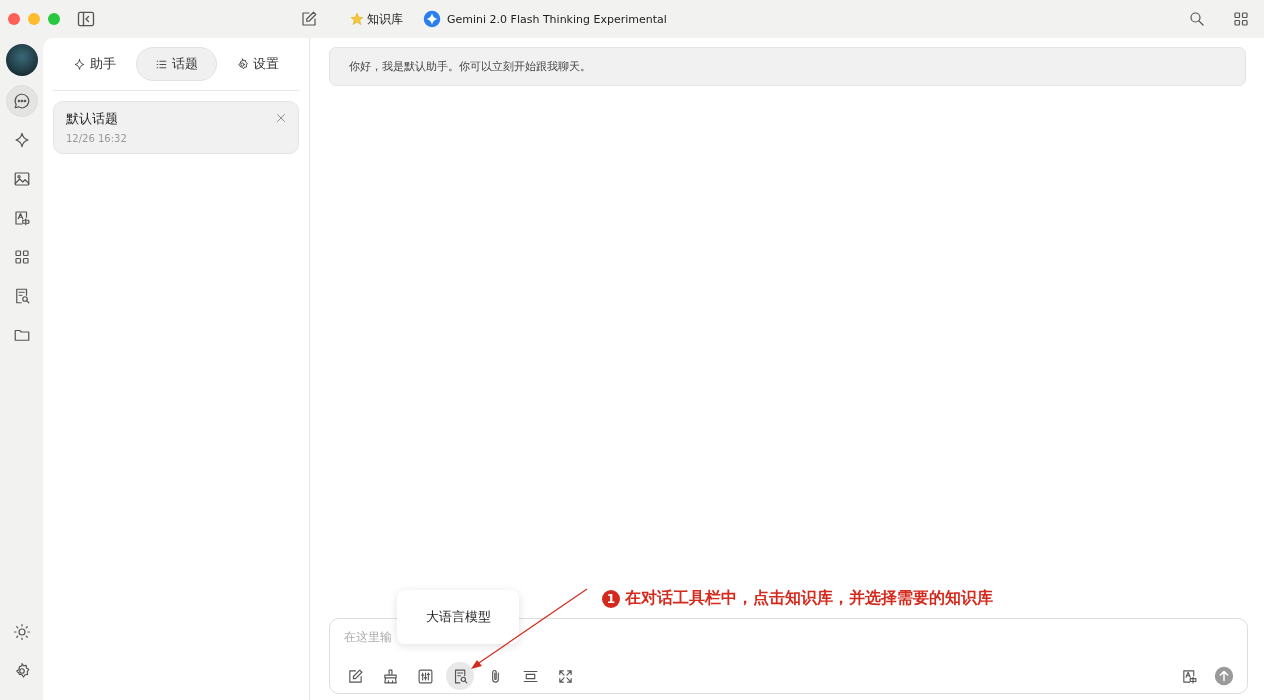 The width and height of the screenshot is (1264, 700). I want to click on new-chat-button, so click(309, 19).